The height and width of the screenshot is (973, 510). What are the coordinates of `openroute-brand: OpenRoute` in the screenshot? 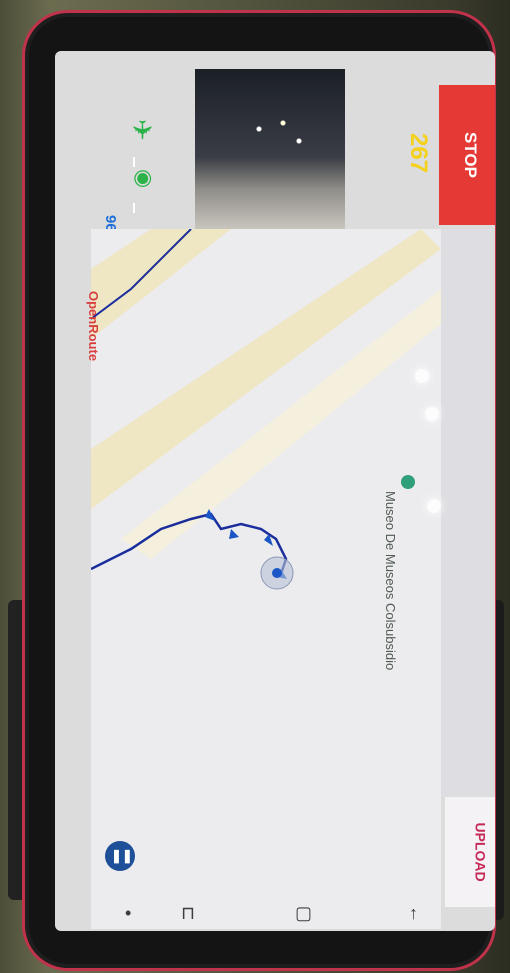 It's located at (93, 326).